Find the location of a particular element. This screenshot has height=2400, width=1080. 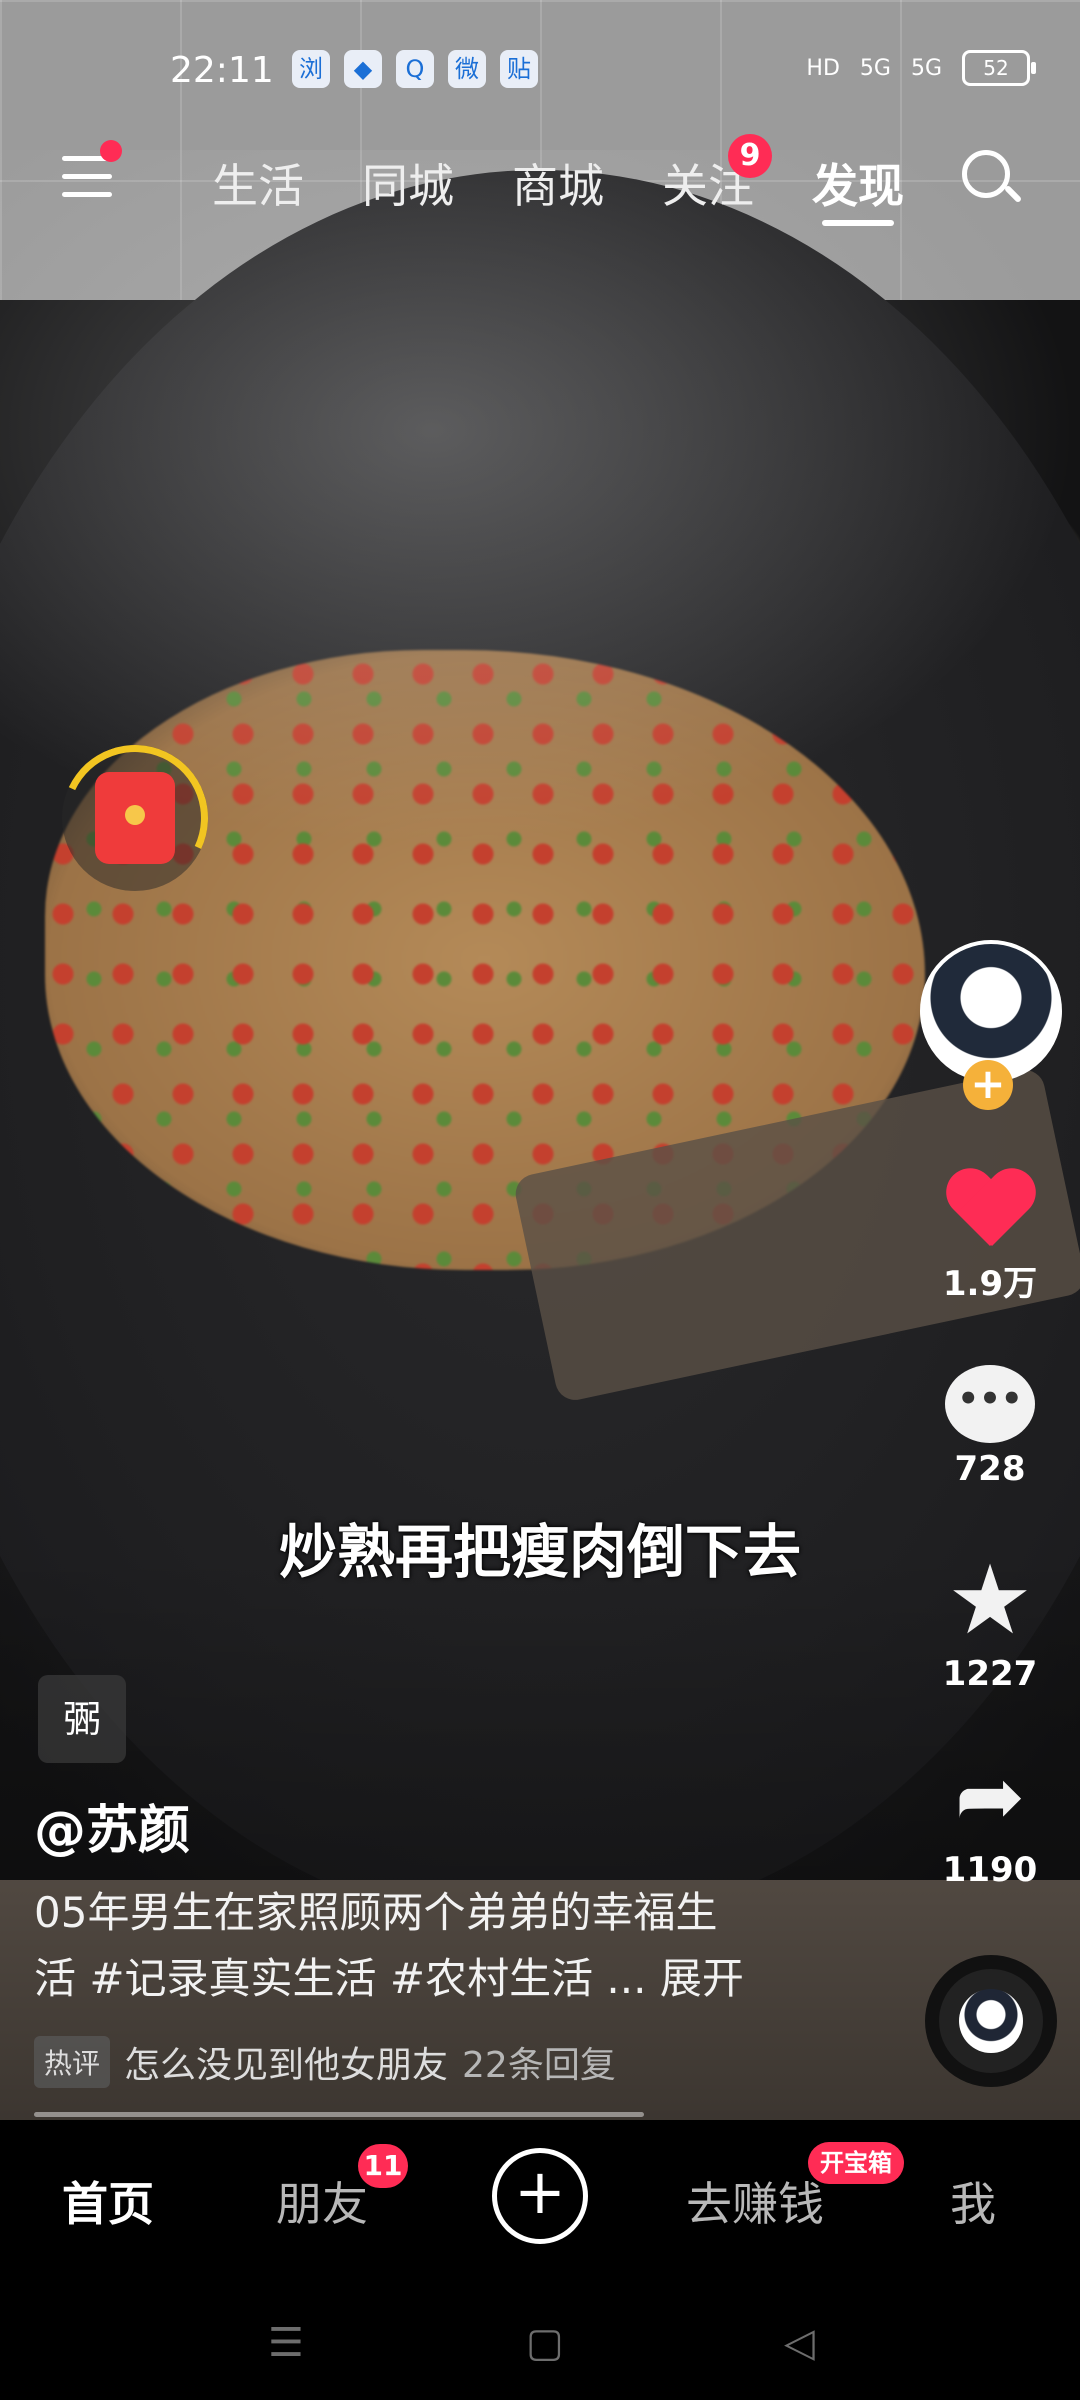

red-envelope-icon is located at coordinates (135, 818).